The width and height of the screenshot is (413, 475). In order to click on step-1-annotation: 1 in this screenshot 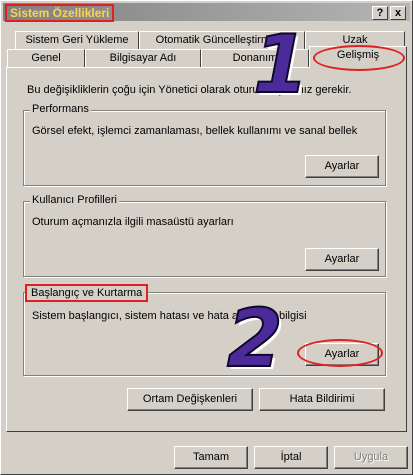, I will do `click(281, 64)`.